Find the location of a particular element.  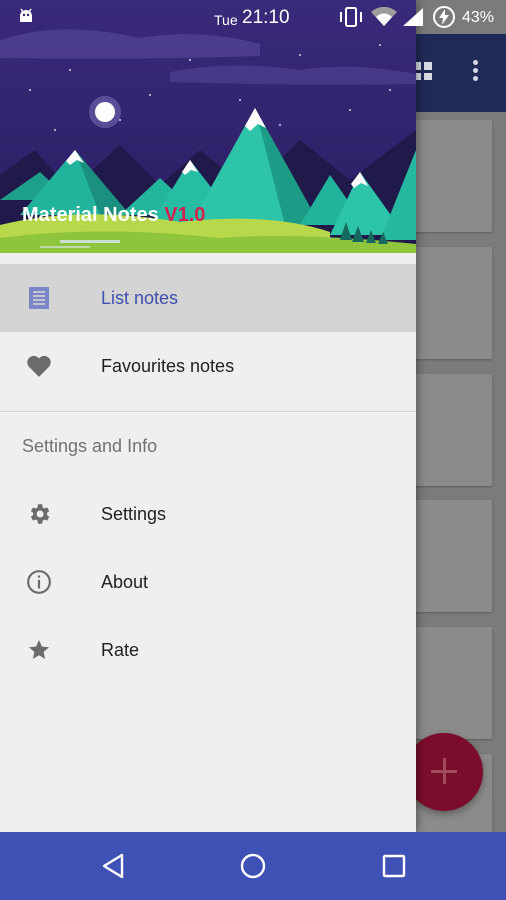

notes-list-icon is located at coordinates (39, 298).